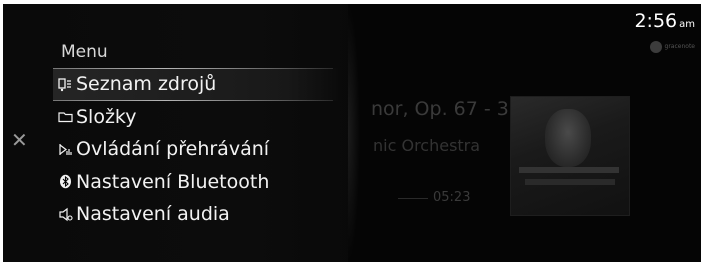  Describe the element at coordinates (65, 117) in the screenshot. I see `folder-icon` at that location.